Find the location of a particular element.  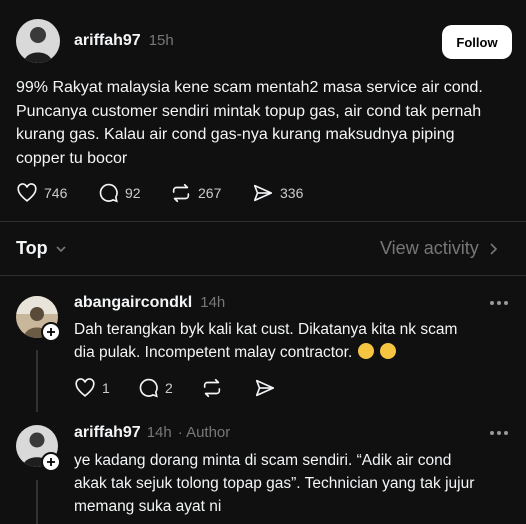

author-badge: · Author is located at coordinates (204, 432).